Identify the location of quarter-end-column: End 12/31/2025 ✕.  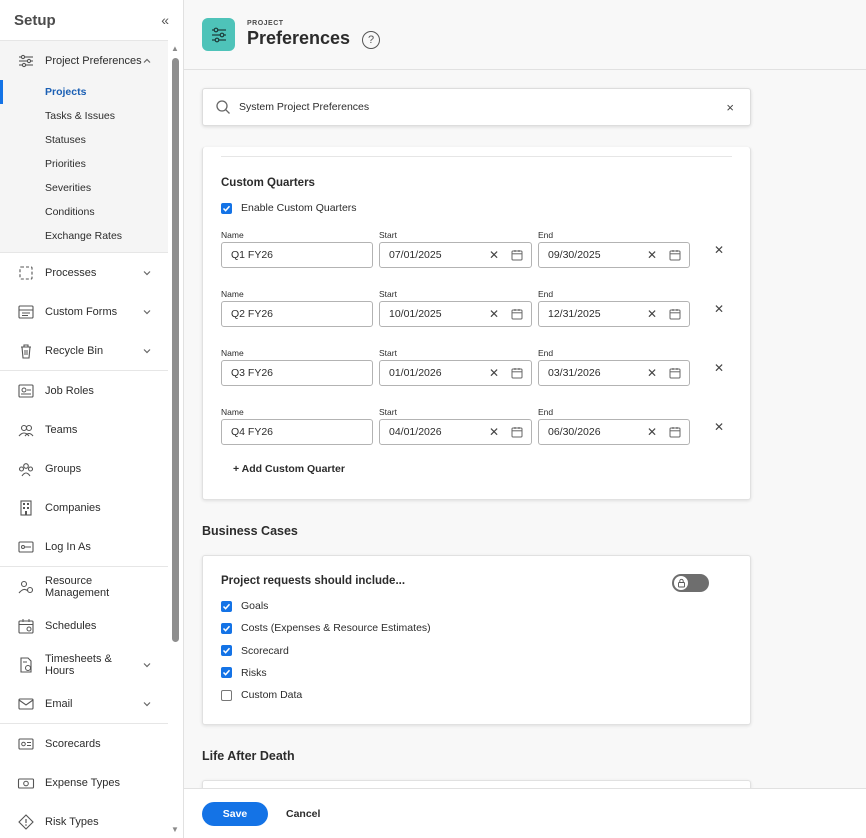
(614, 308).